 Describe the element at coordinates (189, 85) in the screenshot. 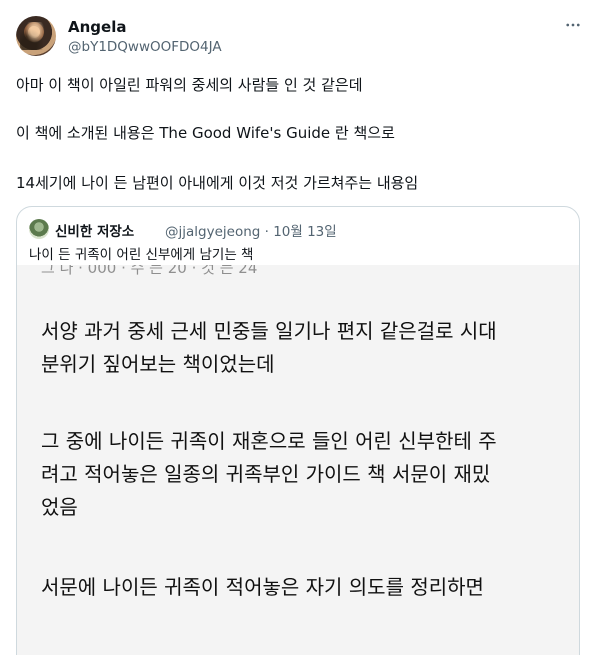

I see `tweet-text-line: 아마 이 책이 아일린 파워의 중세의 사람들 인 것 같은데` at that location.